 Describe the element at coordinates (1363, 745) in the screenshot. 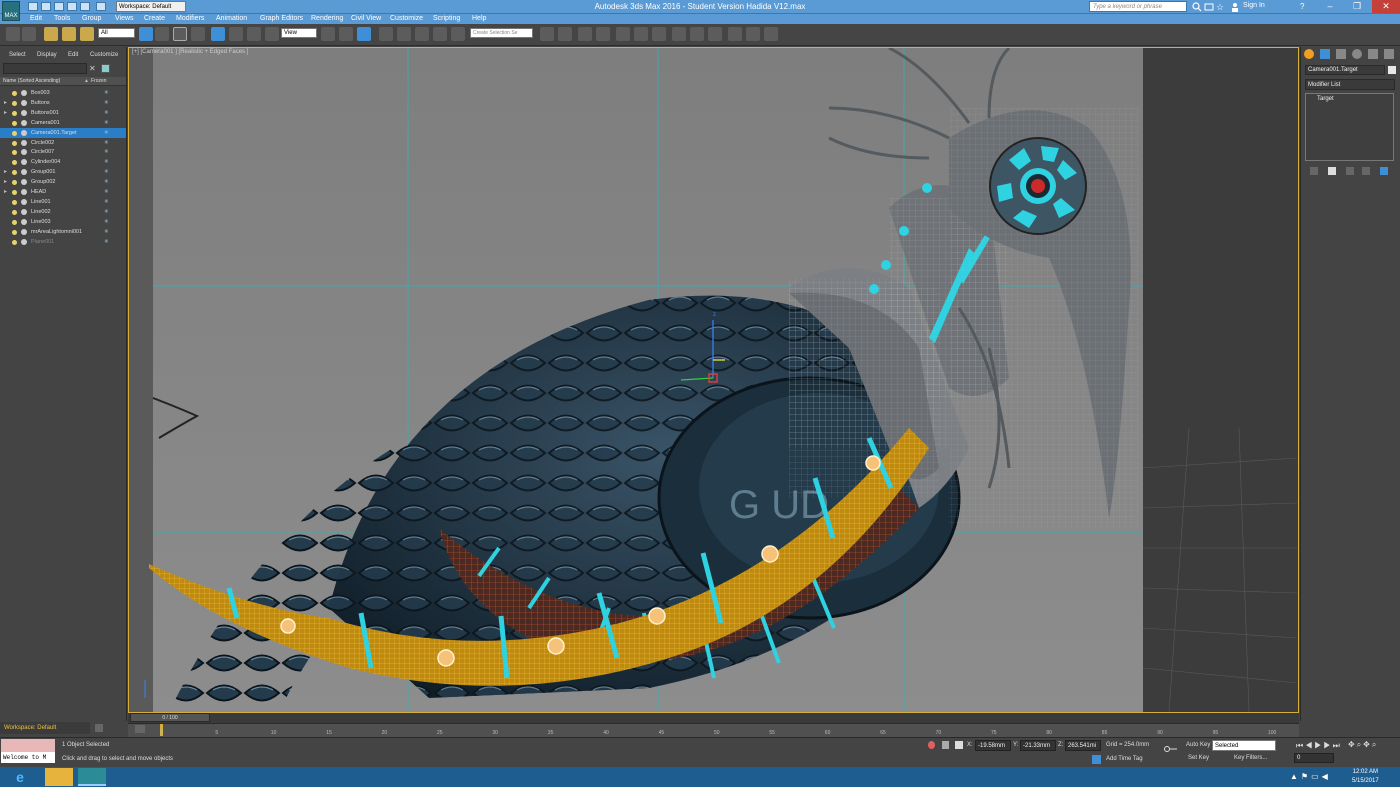

I see `viewport-navigation-controls: ✥⌕✥⌕` at that location.